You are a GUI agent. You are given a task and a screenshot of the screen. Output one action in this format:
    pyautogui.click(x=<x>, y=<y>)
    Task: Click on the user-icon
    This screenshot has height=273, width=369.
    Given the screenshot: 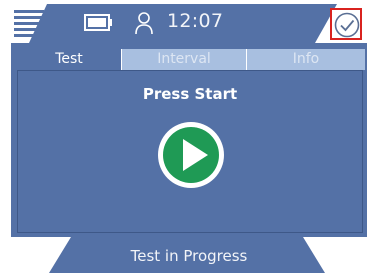 What is the action you would take?
    pyautogui.click(x=144, y=23)
    